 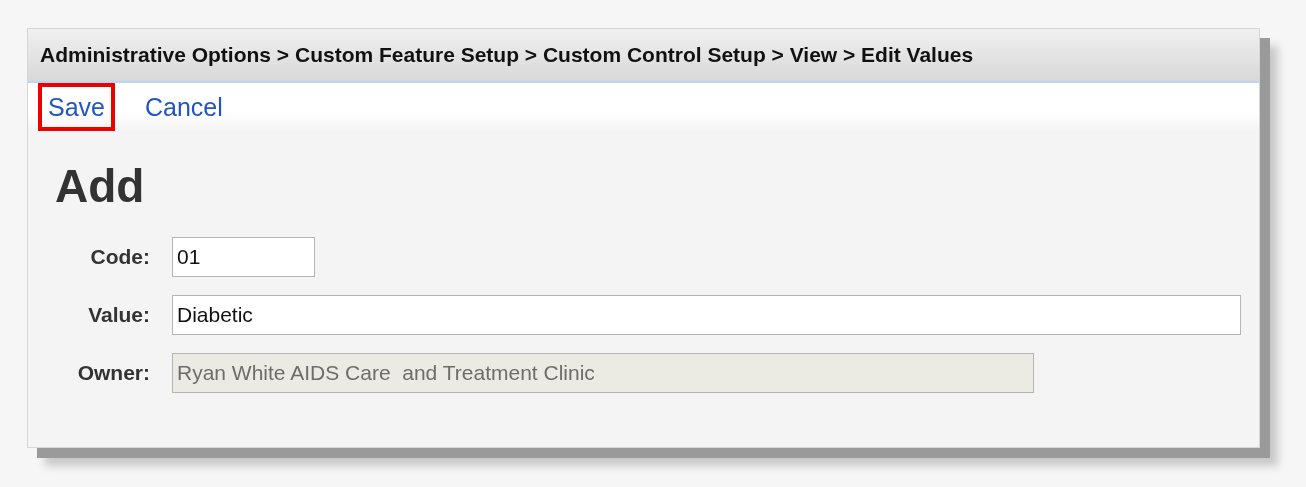 What do you see at coordinates (118, 315) in the screenshot?
I see `field-label: Value:` at bounding box center [118, 315].